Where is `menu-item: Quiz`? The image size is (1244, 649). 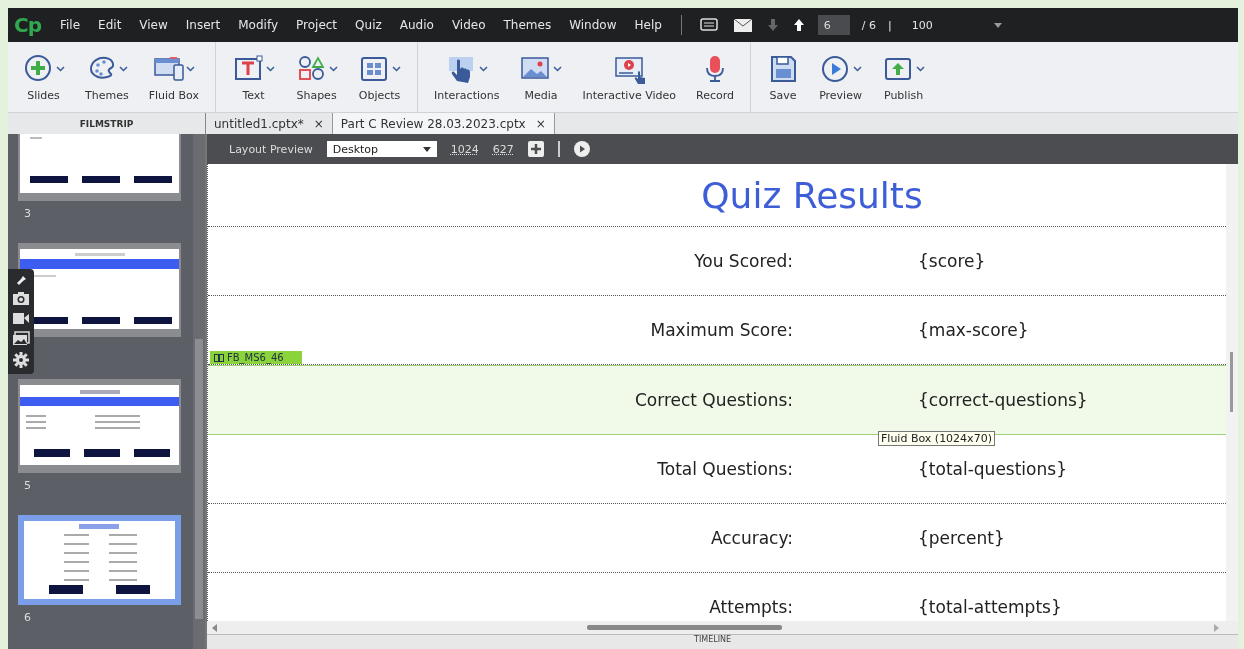 menu-item: Quiz is located at coordinates (368, 25).